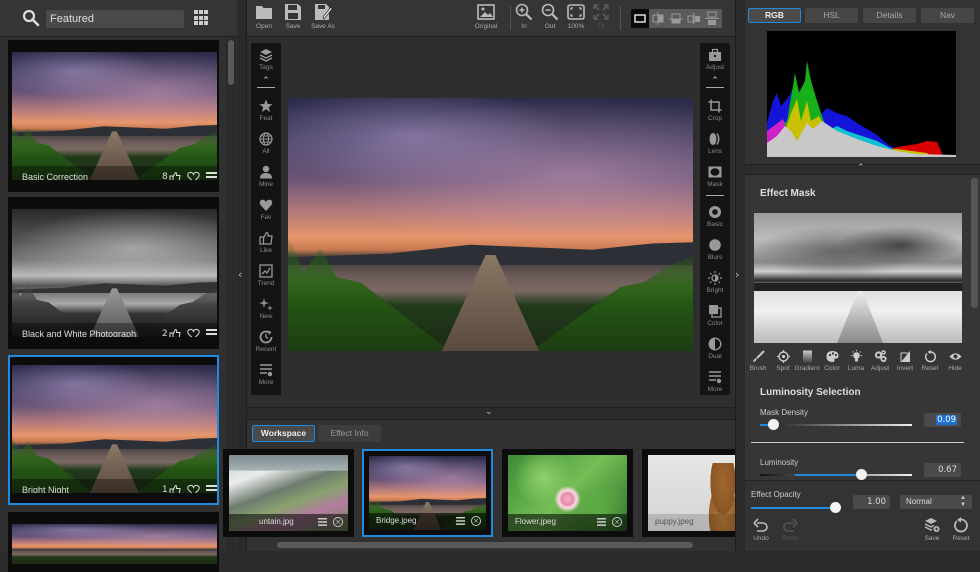 Image resolution: width=980 pixels, height=572 pixels. Describe the element at coordinates (832, 361) in the screenshot. I see `mask-tool-color: Color` at that location.